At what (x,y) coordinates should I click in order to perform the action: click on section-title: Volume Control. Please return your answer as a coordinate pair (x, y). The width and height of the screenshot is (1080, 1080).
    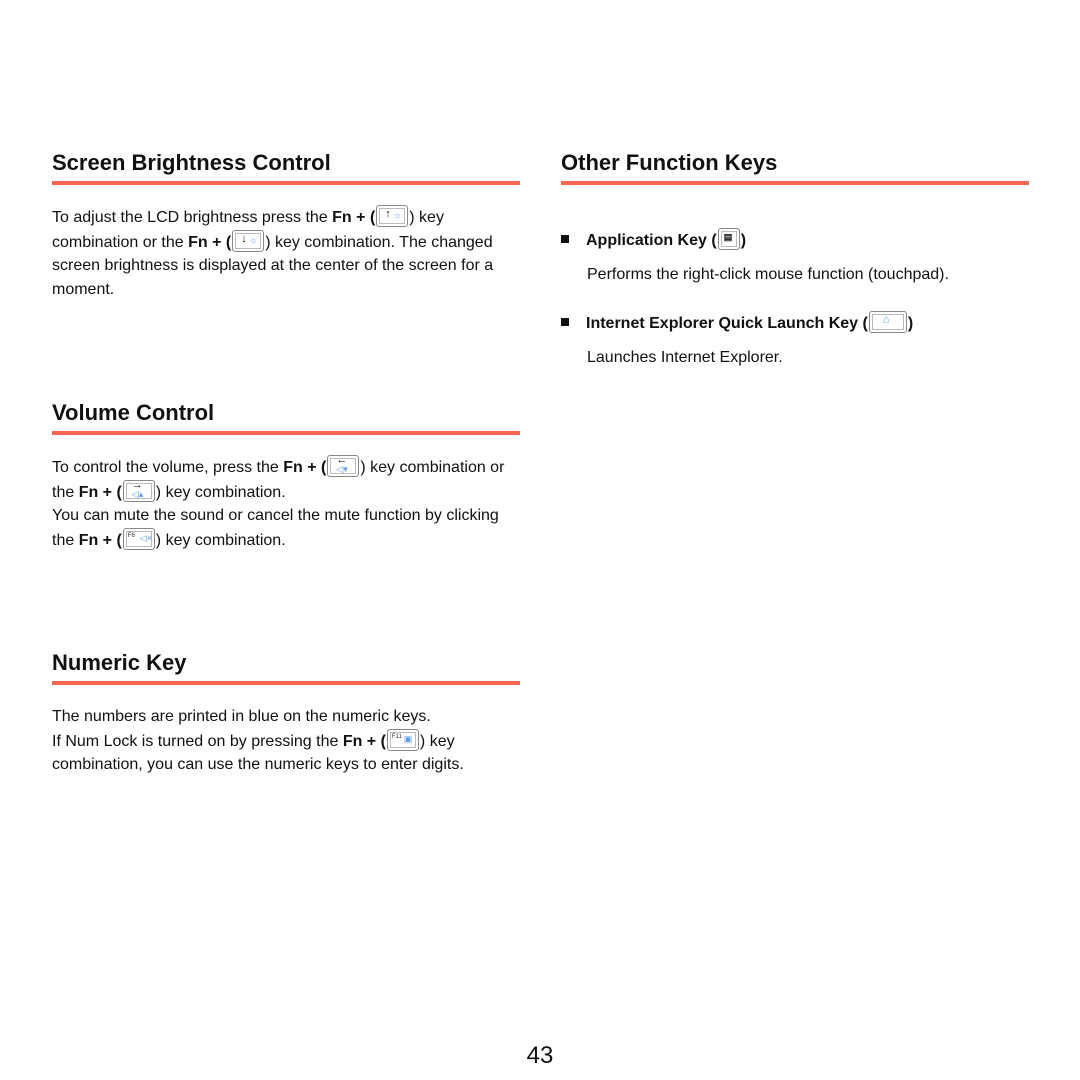
    Looking at the image, I should click on (133, 412).